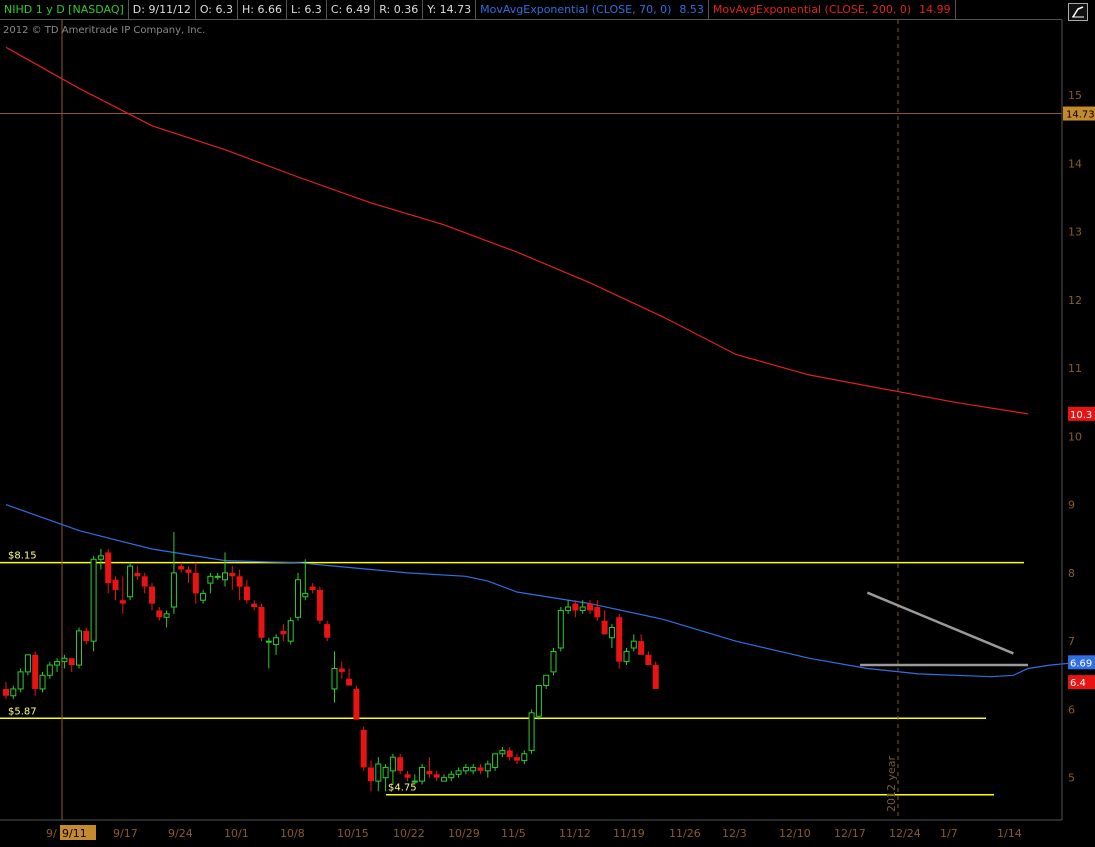 This screenshot has width=1095, height=847. What do you see at coordinates (812, 9) in the screenshot?
I see `ema200-label: MovAvgExponential (CLOSE, 200, 0)` at bounding box center [812, 9].